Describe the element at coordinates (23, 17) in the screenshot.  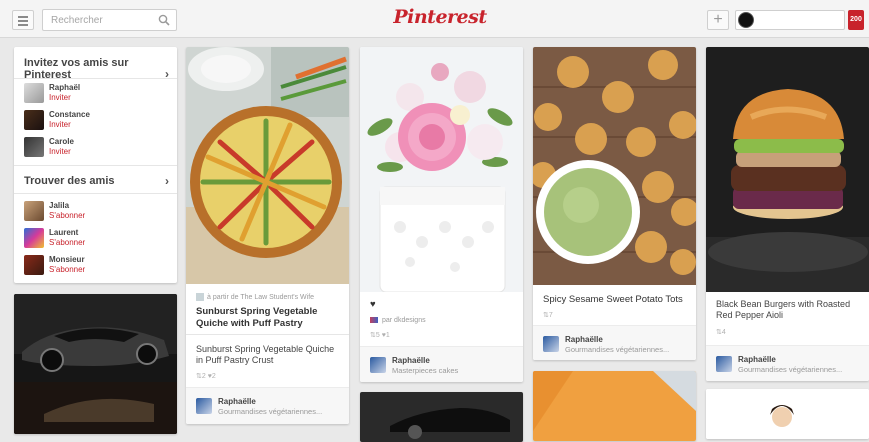
I see `menu-icon` at that location.